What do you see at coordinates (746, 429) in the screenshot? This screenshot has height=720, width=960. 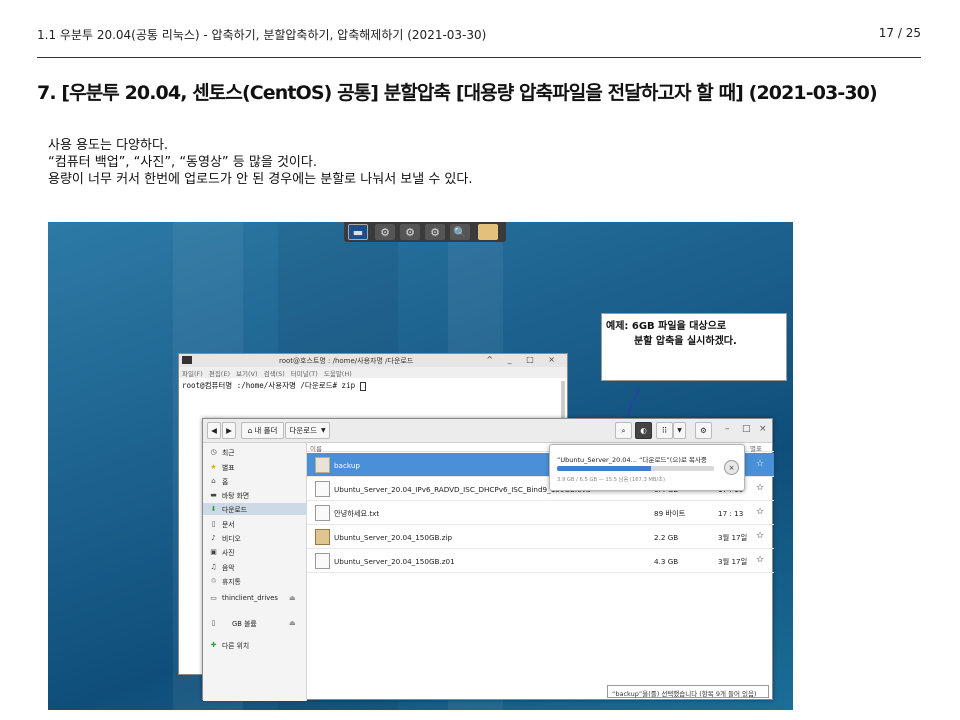 I see `maximize-icon: □` at bounding box center [746, 429].